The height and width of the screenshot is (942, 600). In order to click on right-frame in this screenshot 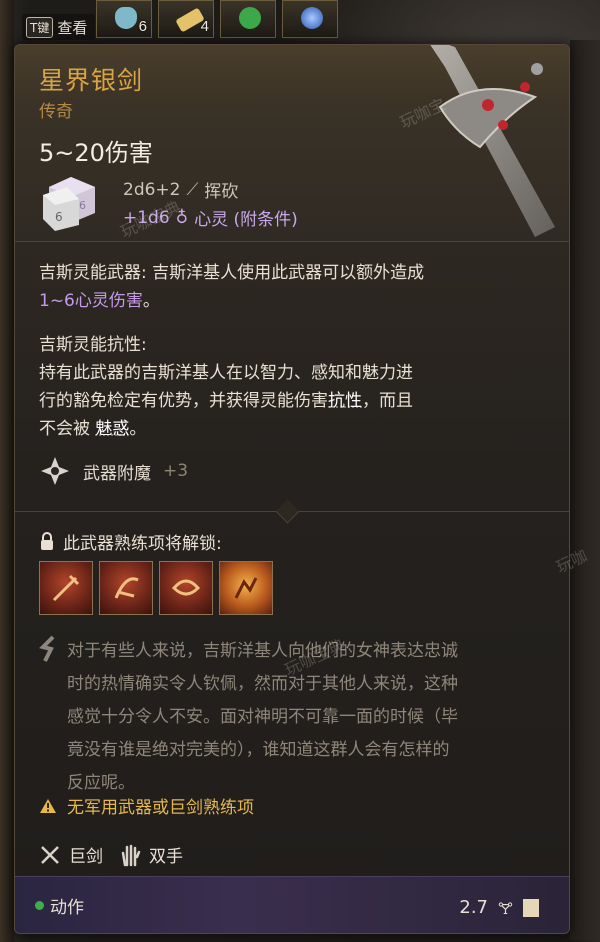, I will do `click(585, 490)`.